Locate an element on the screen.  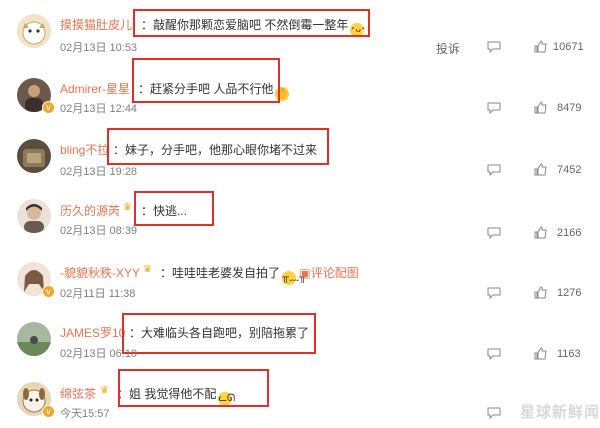
image-link-icon: ▣ is located at coordinates (305, 273).